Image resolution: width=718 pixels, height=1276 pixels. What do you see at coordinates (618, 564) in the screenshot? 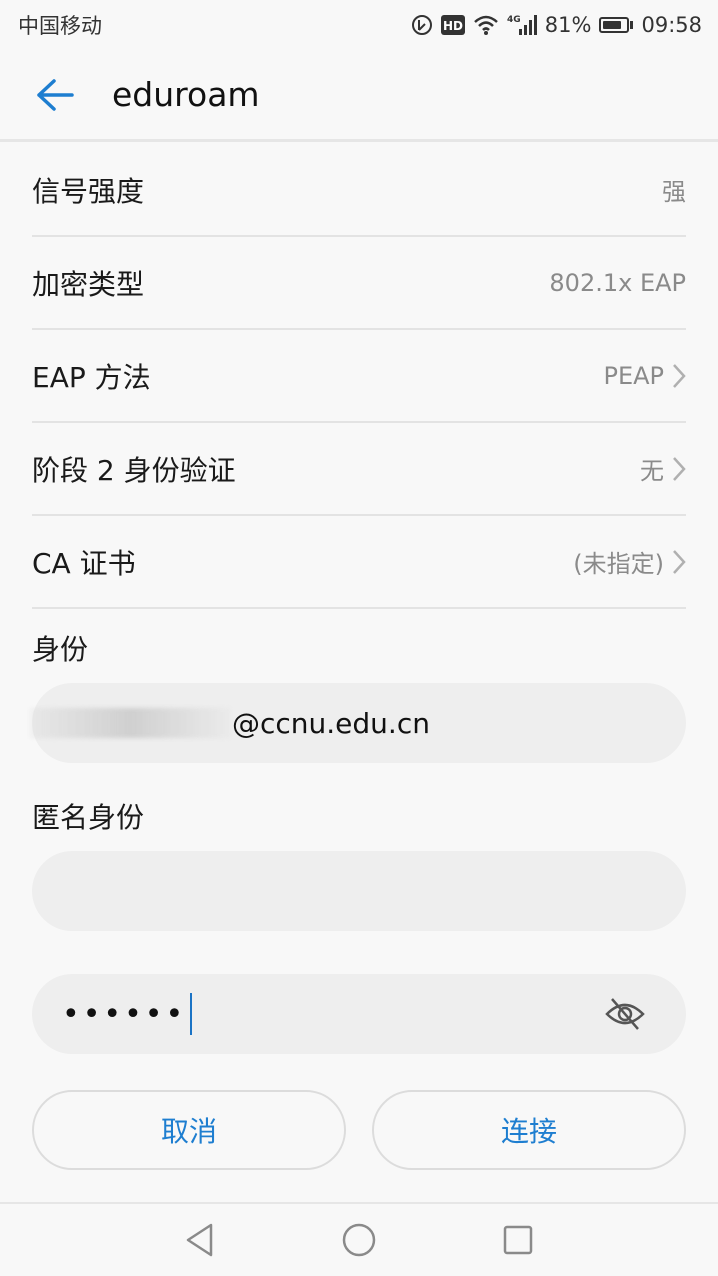
I see `setting-value: (未指定)` at bounding box center [618, 564].